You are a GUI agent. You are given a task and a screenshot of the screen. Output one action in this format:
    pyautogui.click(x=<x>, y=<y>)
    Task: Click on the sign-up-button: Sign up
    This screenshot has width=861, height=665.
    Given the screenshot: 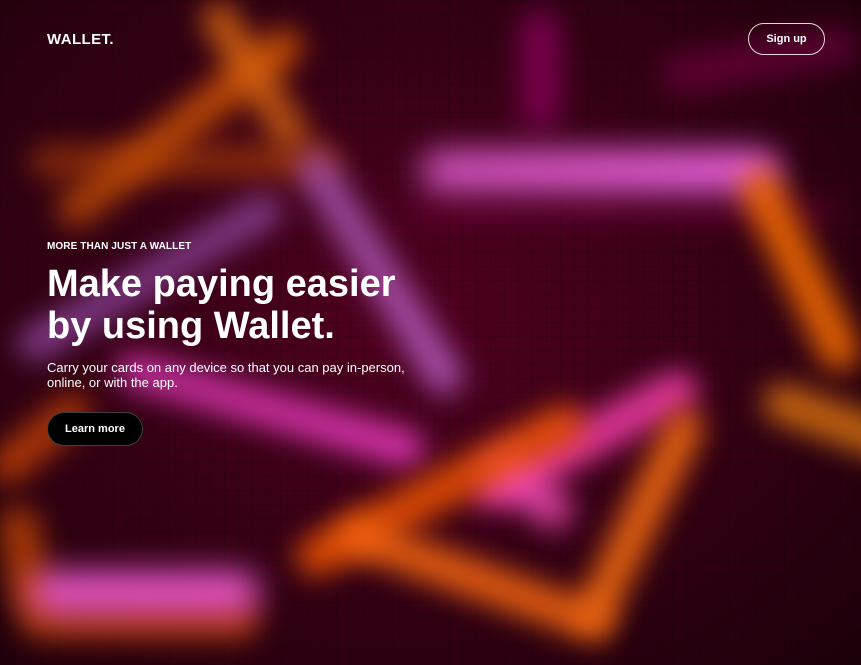 What is the action you would take?
    pyautogui.click(x=786, y=39)
    